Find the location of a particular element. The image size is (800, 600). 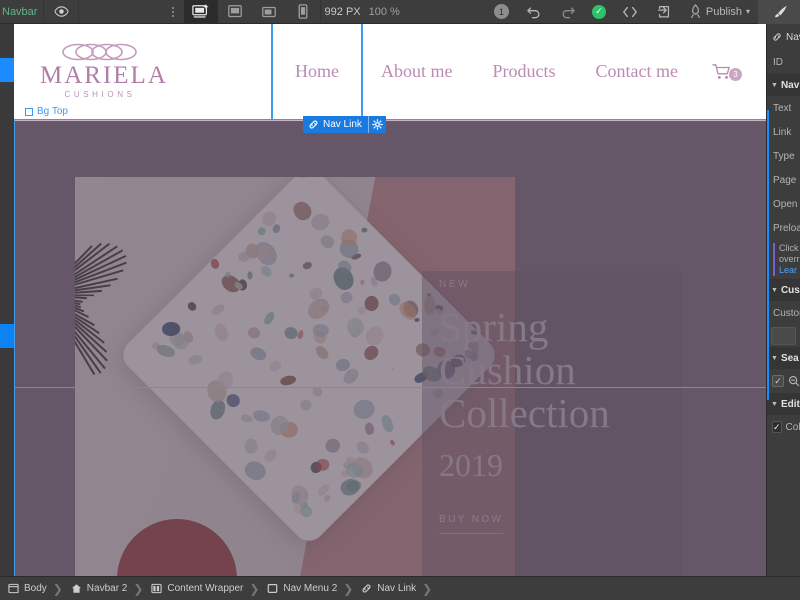

section-nav-header: ▼ Nav is located at coordinates (783, 85).